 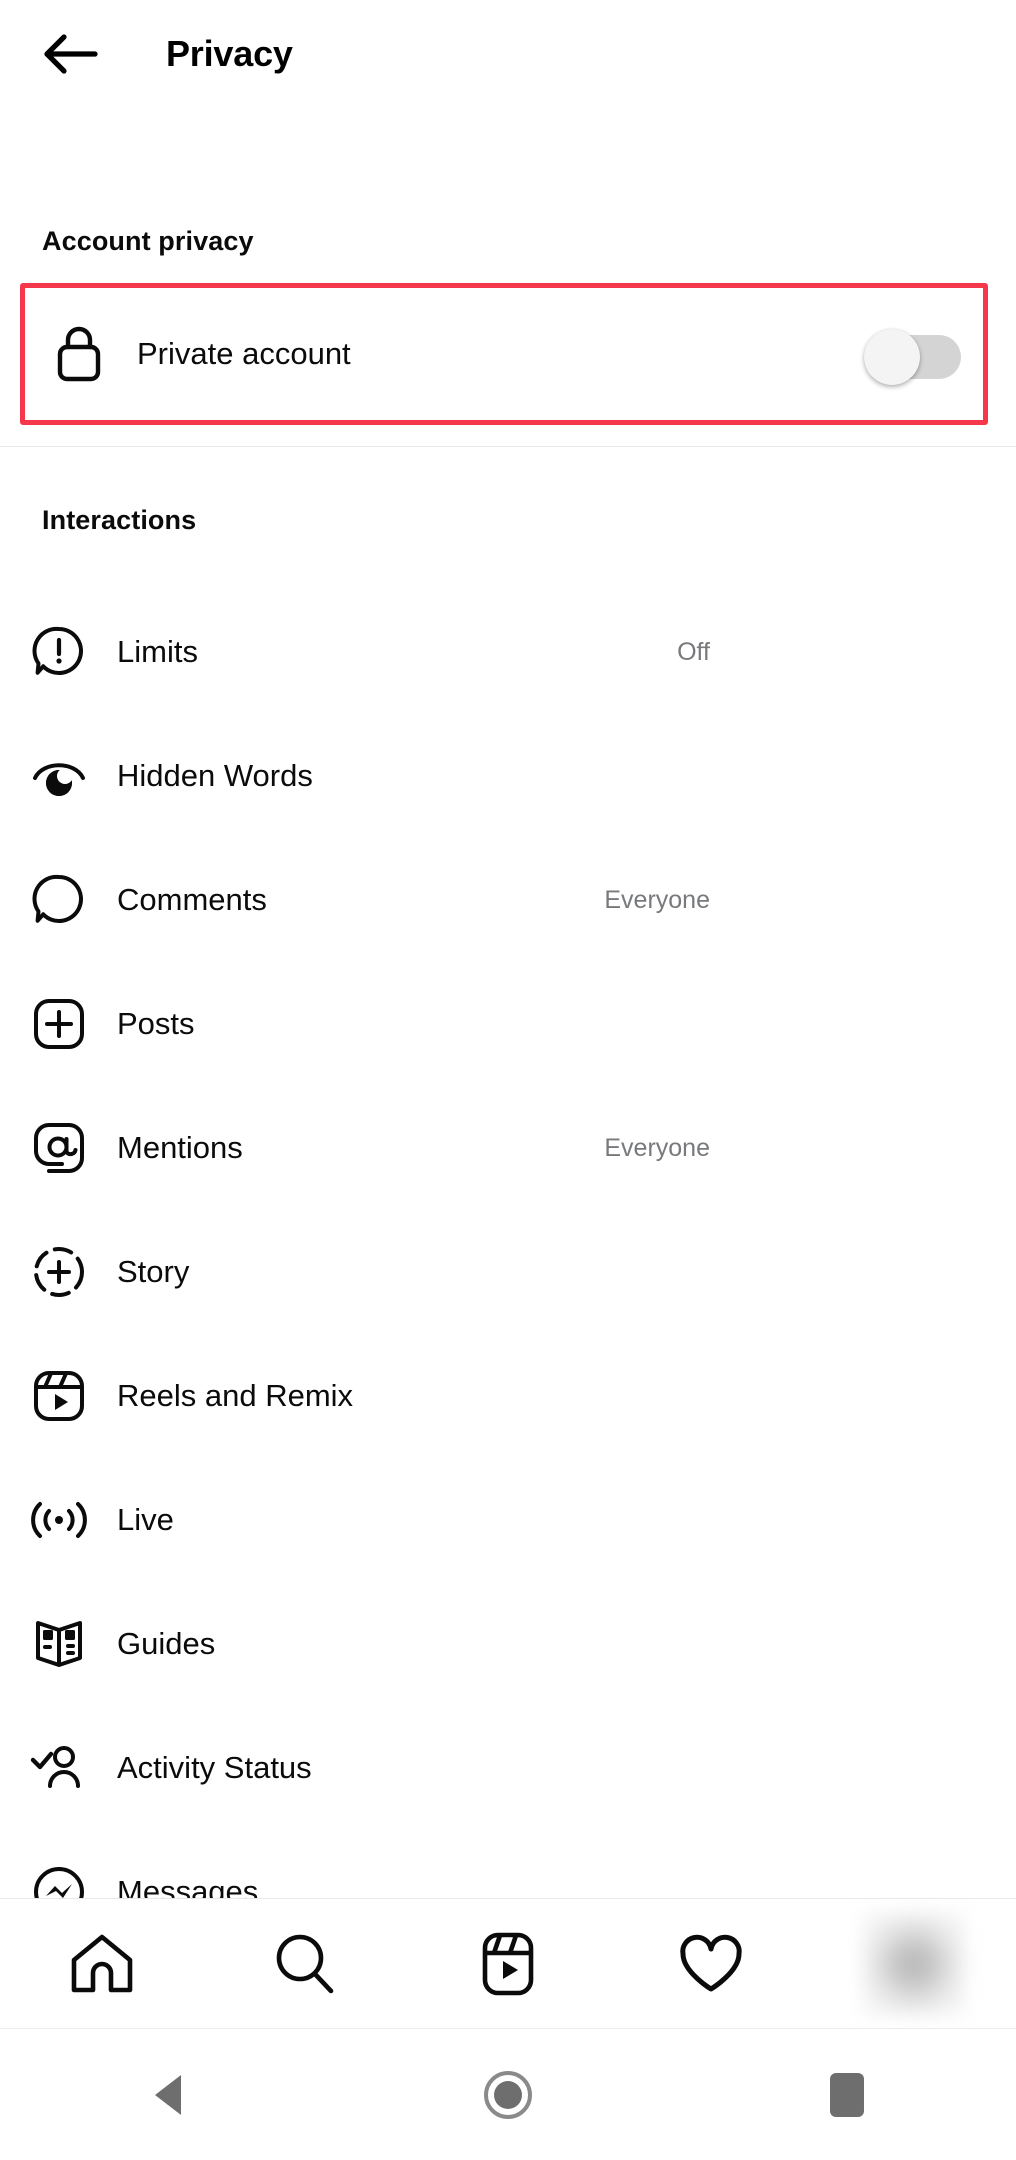 I want to click on list-item-label: Posts, so click(x=156, y=1023).